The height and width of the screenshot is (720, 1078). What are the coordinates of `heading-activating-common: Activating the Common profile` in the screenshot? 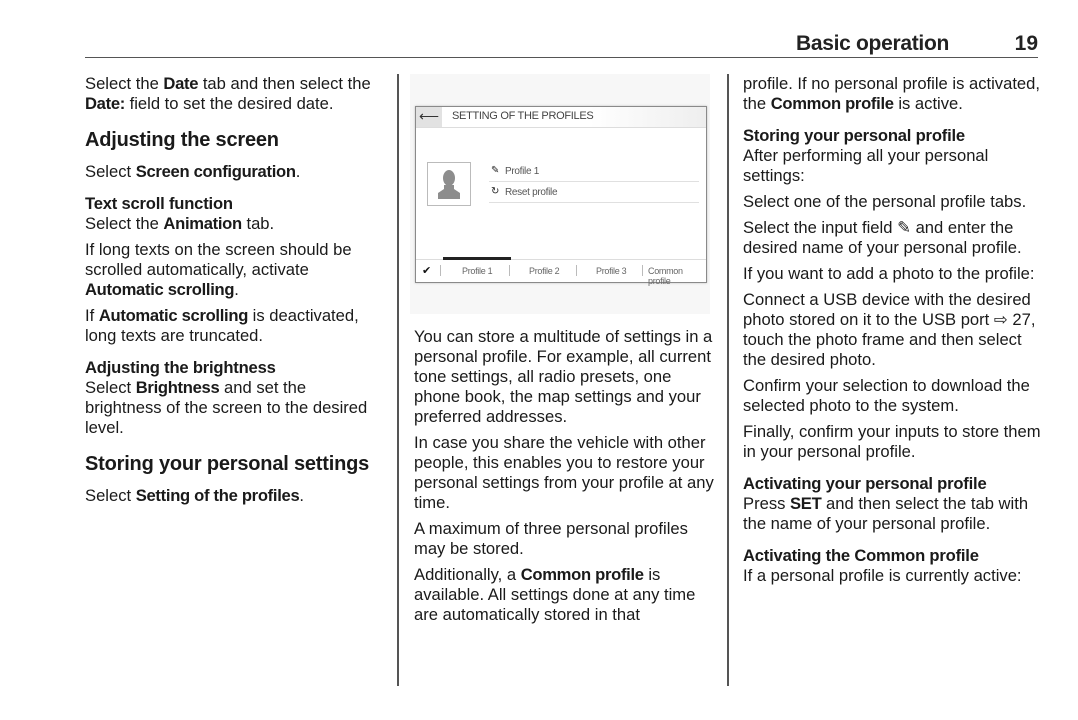 It's located at (861, 555).